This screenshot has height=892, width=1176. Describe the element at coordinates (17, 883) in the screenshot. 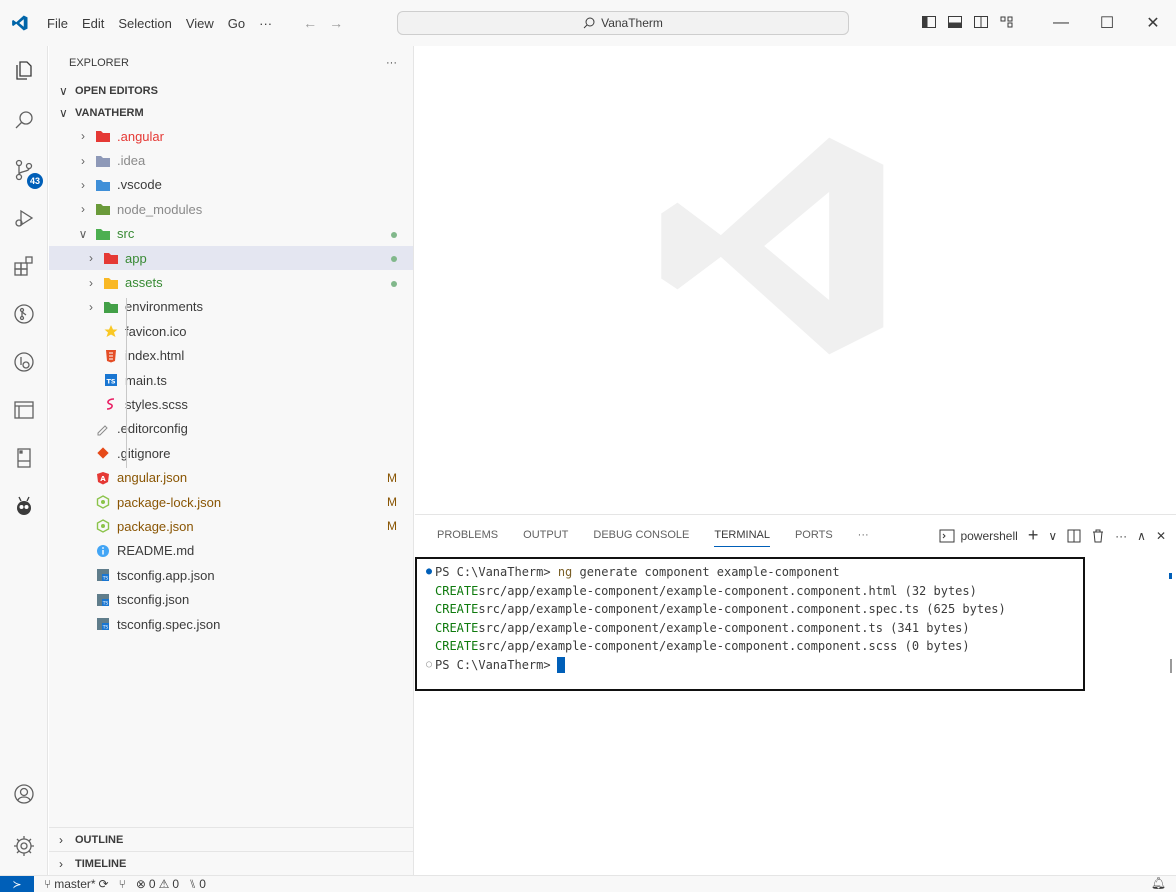

I see `remote-indicator-icon: ≻` at that location.